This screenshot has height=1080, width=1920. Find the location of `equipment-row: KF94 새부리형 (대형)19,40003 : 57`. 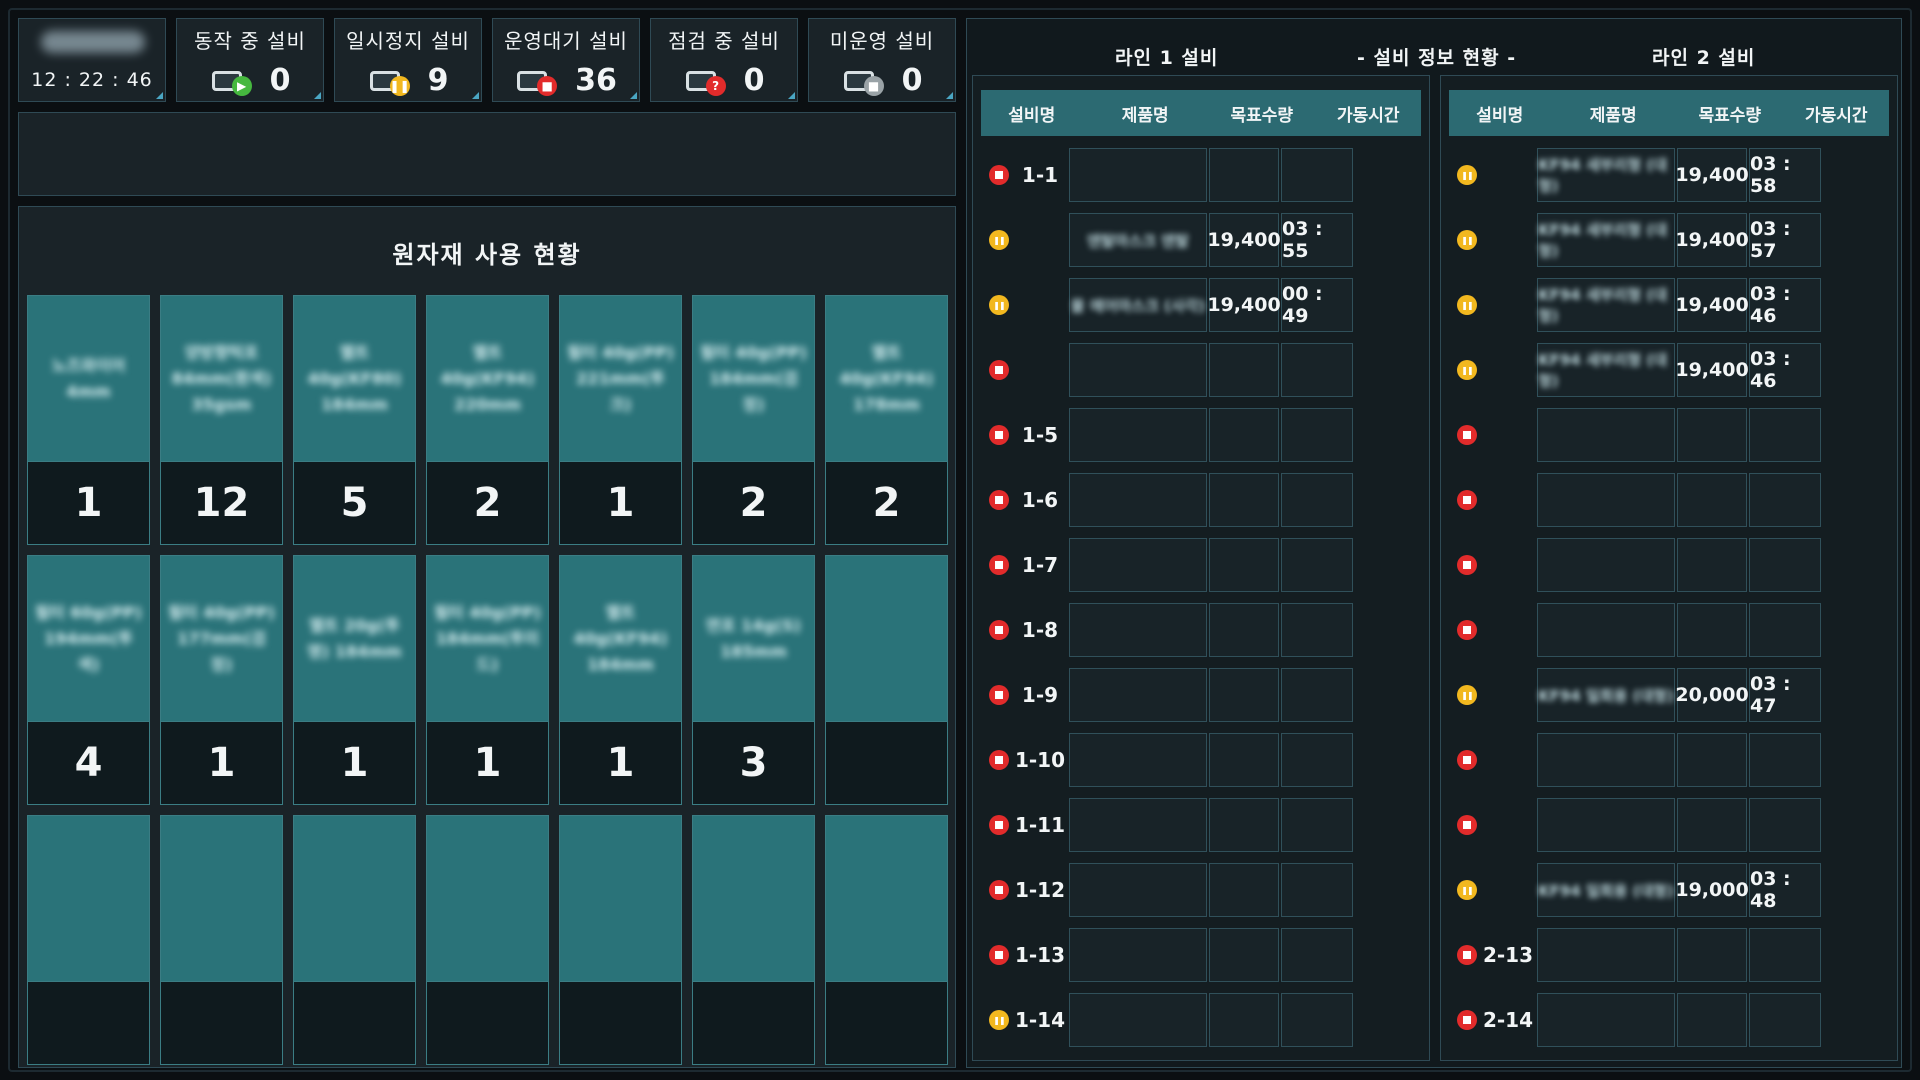

equipment-row: KF94 새부리형 (대형)19,40003 : 57 is located at coordinates (1669, 240).